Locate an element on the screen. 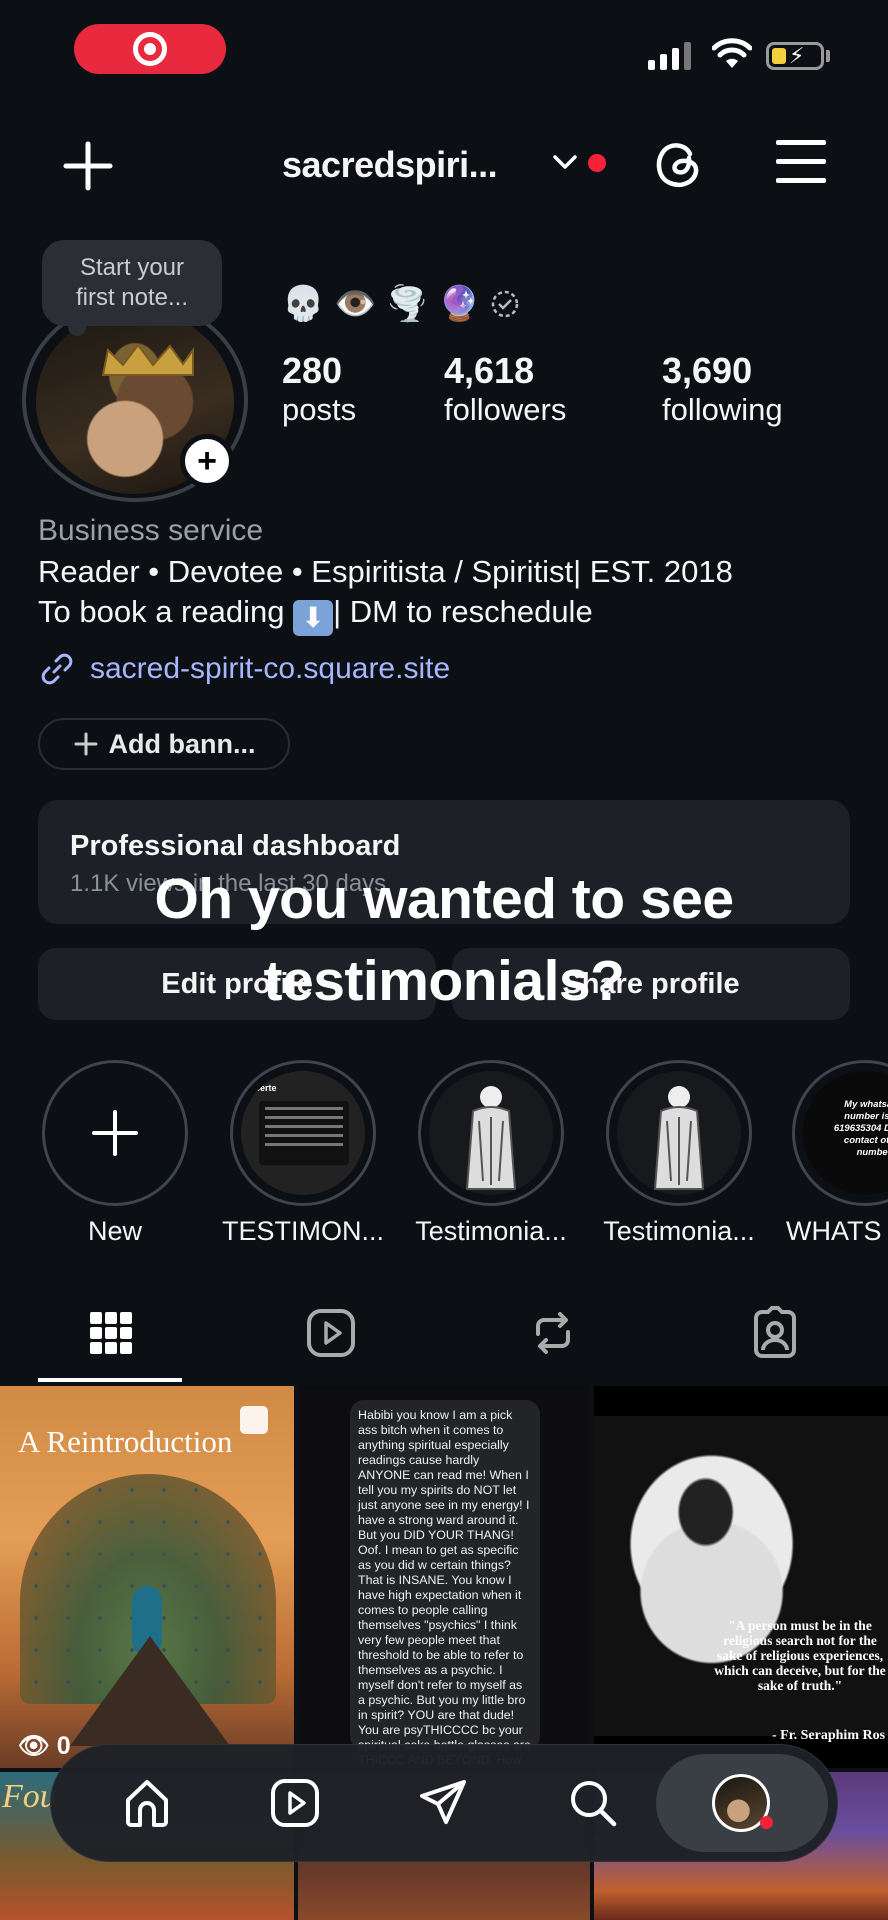 The image size is (888, 1920). tagged-icon is located at coordinates (775, 1333).